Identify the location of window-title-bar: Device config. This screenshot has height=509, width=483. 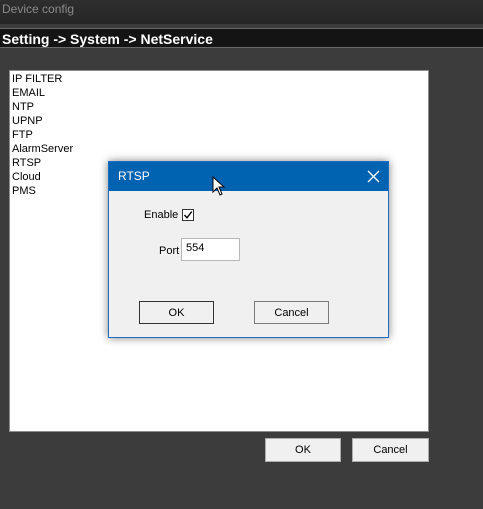
(241, 12).